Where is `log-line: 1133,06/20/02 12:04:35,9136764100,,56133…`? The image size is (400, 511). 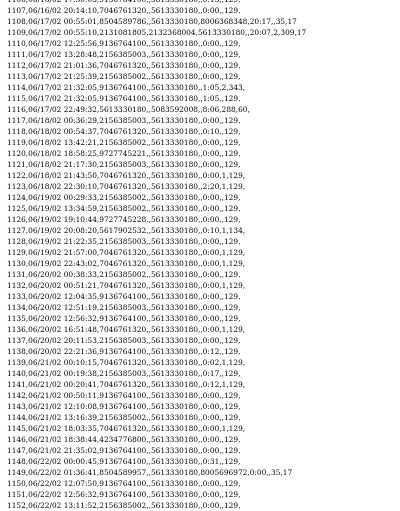 log-line: 1133,06/20/02 12:04:35,9136764100,,56133… is located at coordinates (124, 296).